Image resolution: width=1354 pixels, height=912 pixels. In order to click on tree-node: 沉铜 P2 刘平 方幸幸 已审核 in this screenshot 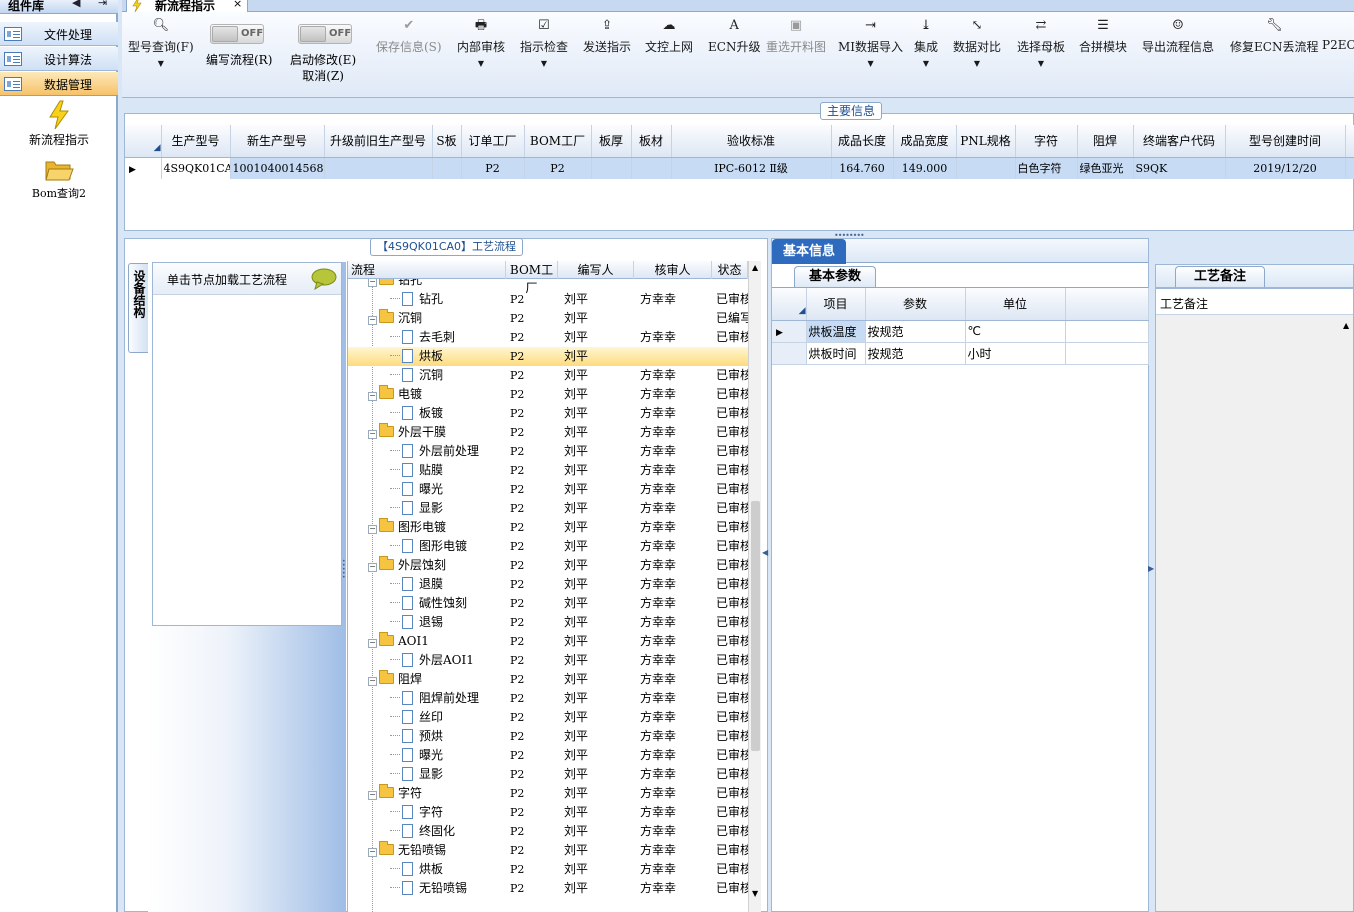, I will do `click(548, 375)`.